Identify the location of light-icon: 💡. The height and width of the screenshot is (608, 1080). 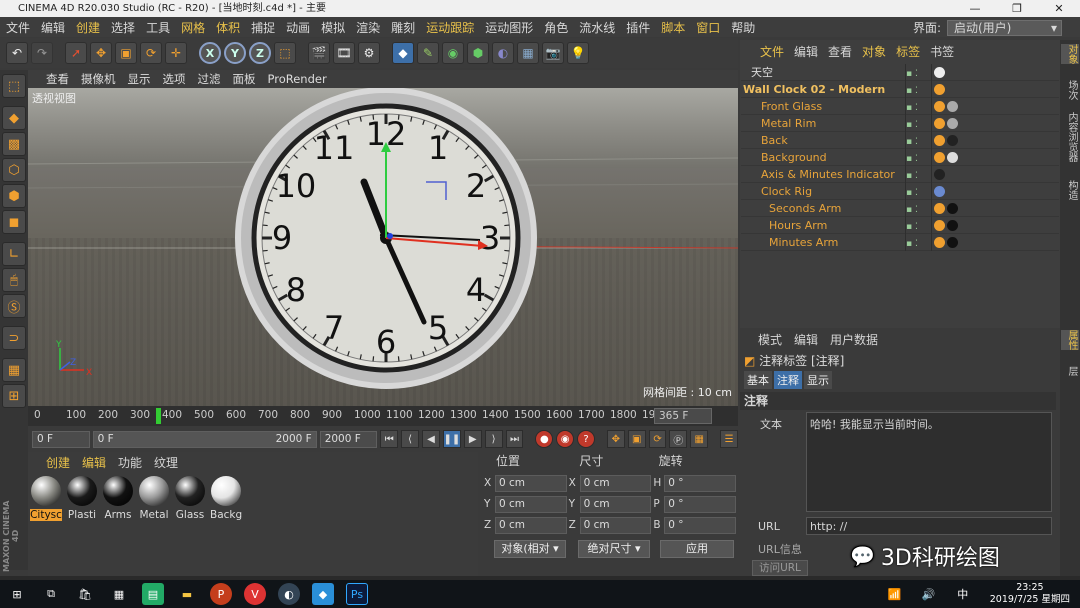
(578, 53).